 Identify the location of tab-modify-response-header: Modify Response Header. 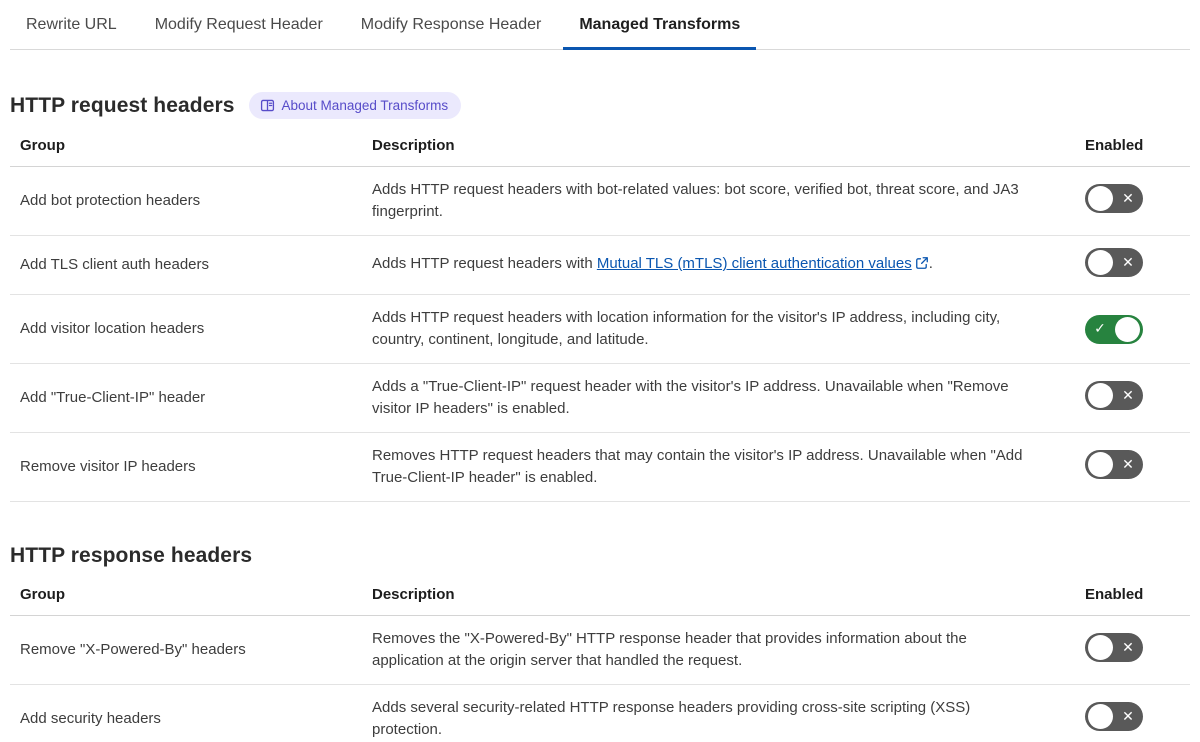
(451, 29).